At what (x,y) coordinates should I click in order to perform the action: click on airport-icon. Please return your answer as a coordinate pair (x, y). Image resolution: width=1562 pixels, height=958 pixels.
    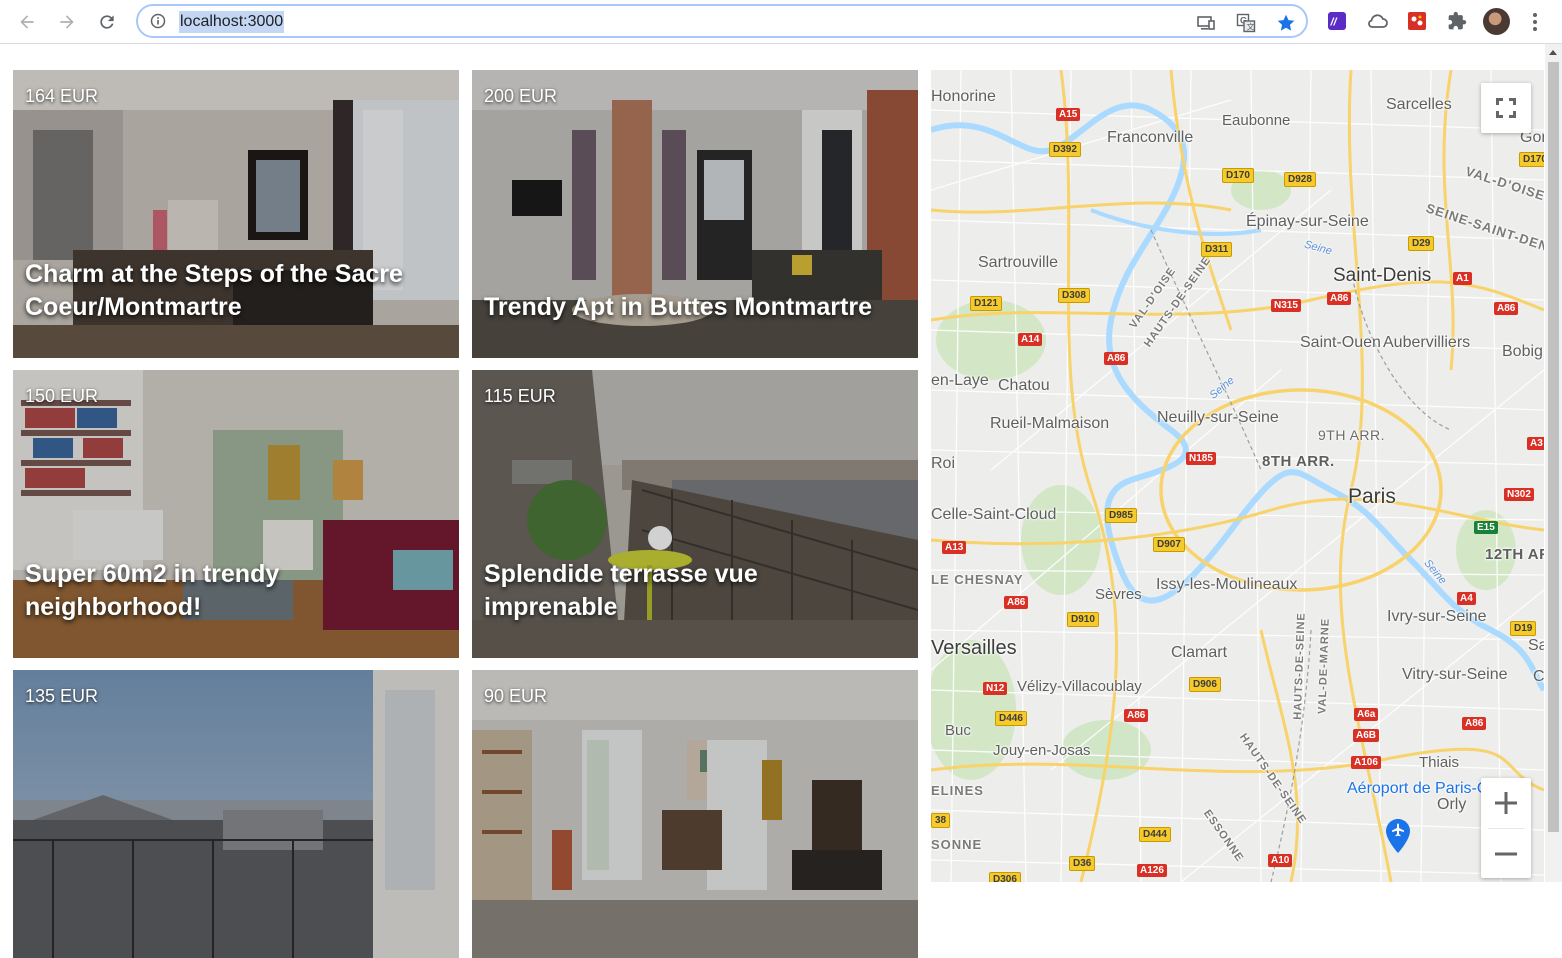
    Looking at the image, I should click on (1398, 836).